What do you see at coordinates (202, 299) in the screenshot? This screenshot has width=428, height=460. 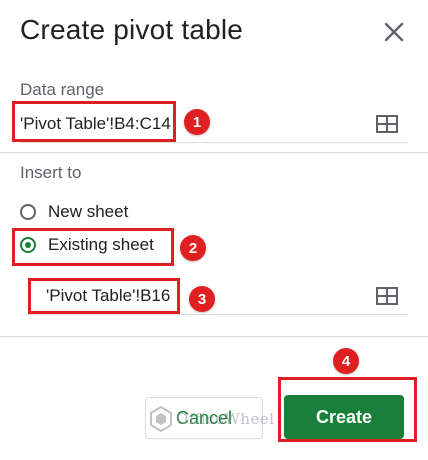 I see `annotation-badge-3: 3` at bounding box center [202, 299].